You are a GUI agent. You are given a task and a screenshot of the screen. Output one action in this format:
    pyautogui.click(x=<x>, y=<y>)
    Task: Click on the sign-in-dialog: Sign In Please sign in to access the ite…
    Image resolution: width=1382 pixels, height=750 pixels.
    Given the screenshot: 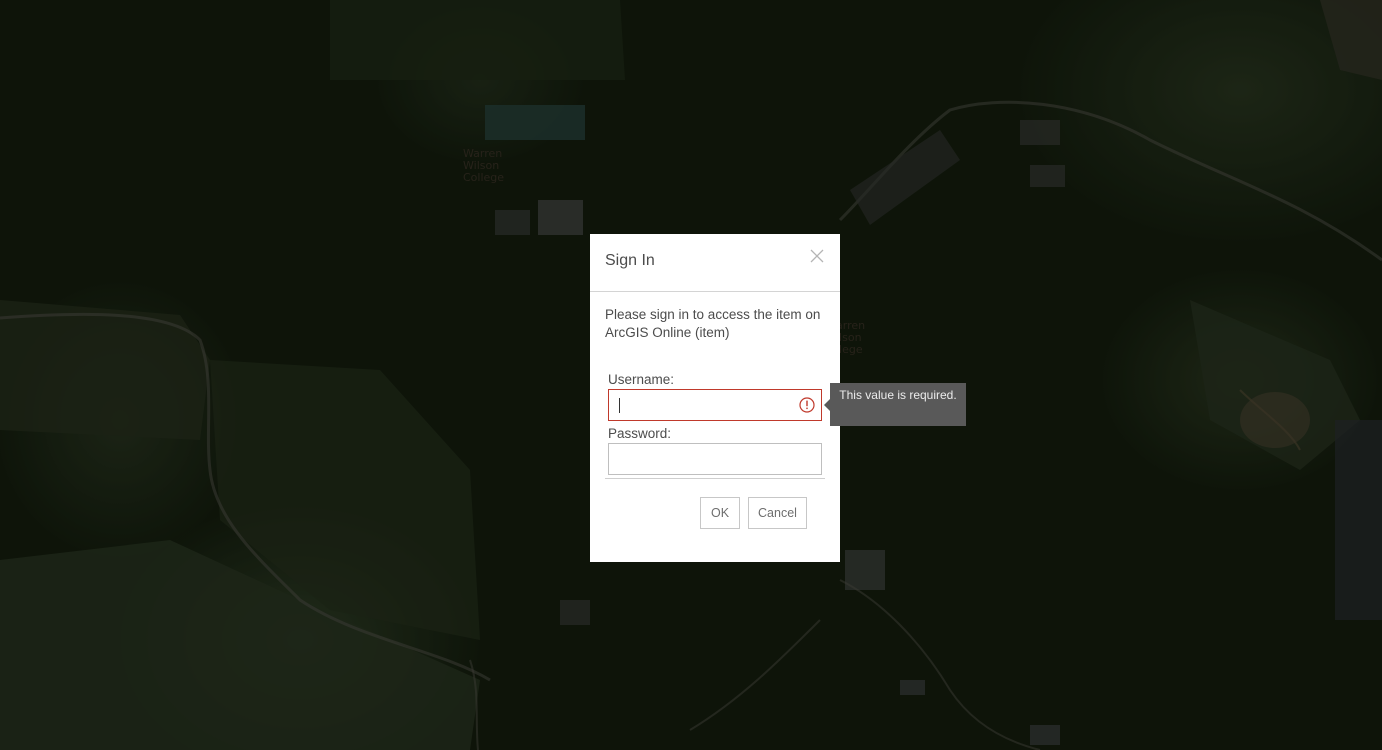 What is the action you would take?
    pyautogui.click(x=715, y=398)
    